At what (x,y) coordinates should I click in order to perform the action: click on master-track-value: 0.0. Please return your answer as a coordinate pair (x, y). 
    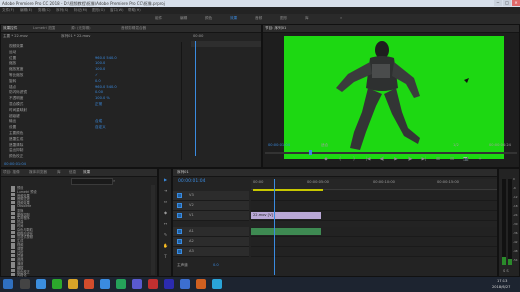
    Looking at the image, I should click on (216, 265).